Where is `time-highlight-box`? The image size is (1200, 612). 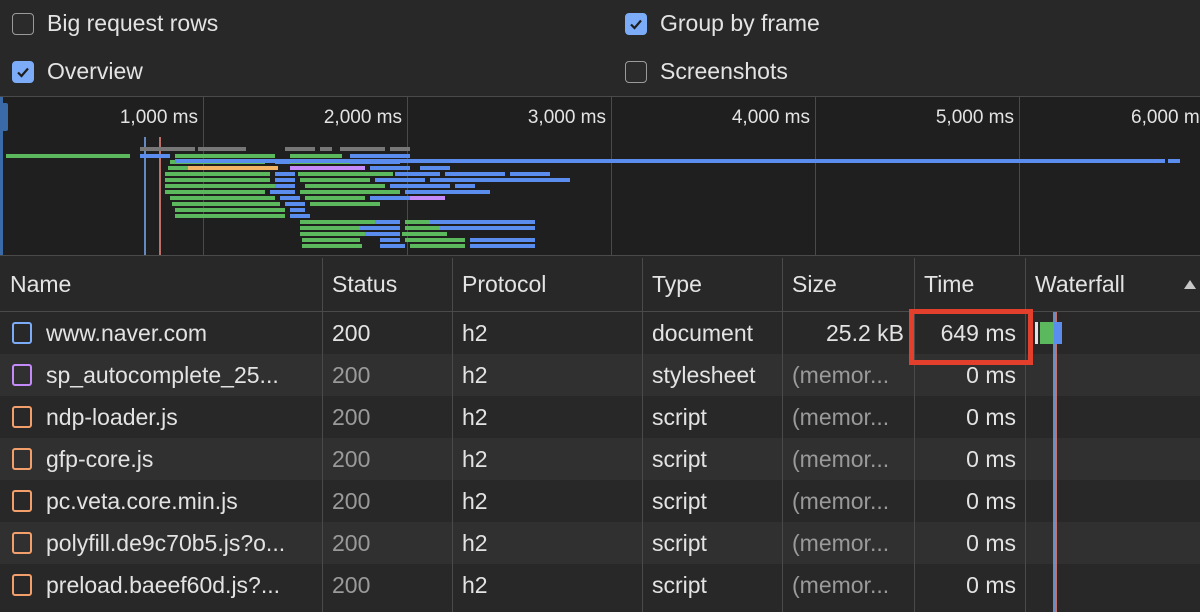
time-highlight-box is located at coordinates (971, 337).